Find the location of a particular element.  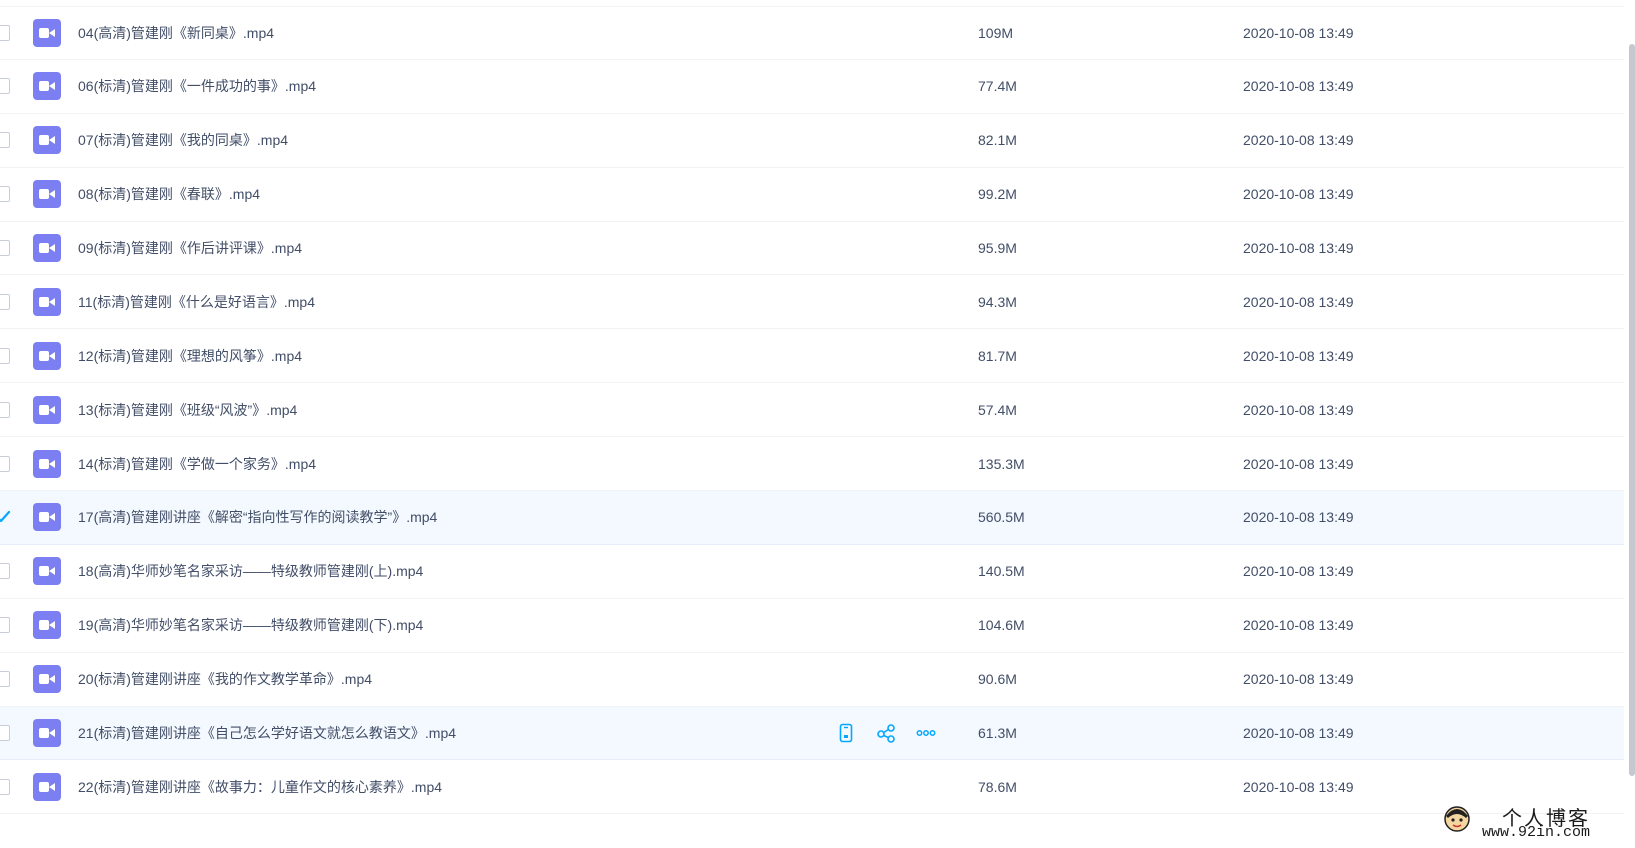

file-row: 07(标清)管建刚《我的同桌》.mp4 82.1M 2020-10-08 13:49 is located at coordinates (812, 141).